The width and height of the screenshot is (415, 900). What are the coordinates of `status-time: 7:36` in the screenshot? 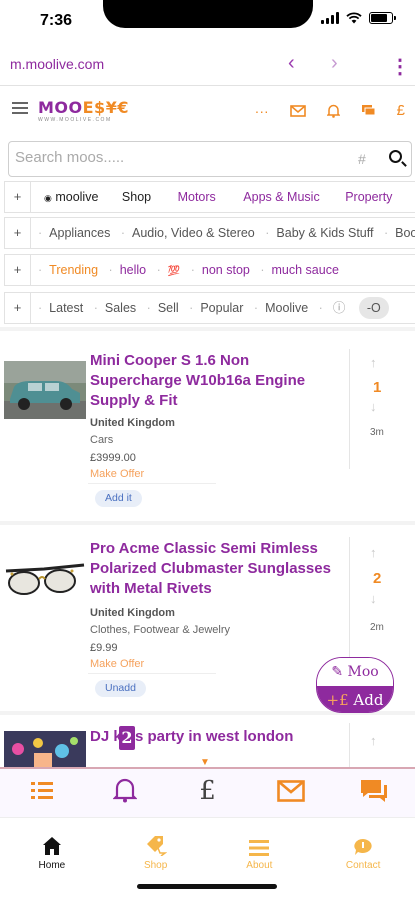 It's located at (56, 20).